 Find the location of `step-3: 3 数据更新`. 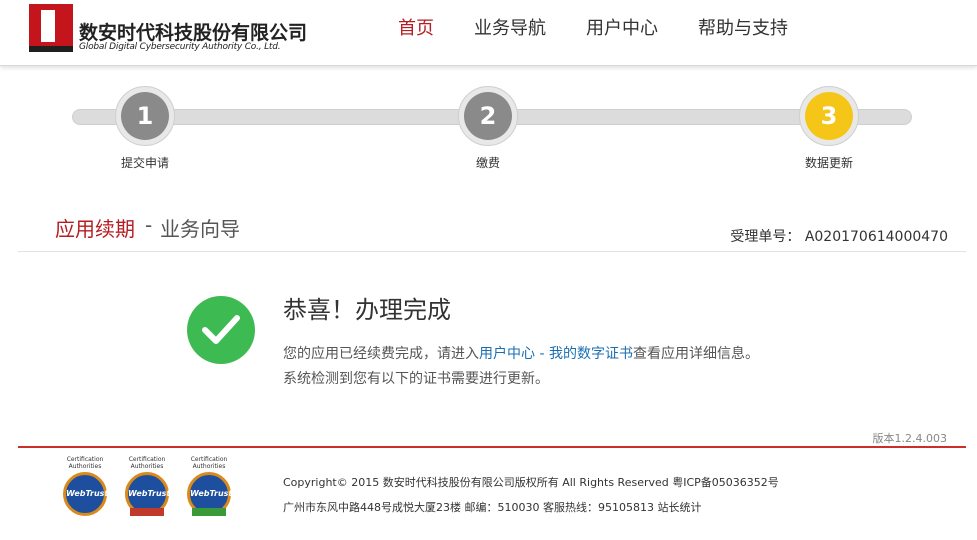

step-3: 3 数据更新 is located at coordinates (829, 128).